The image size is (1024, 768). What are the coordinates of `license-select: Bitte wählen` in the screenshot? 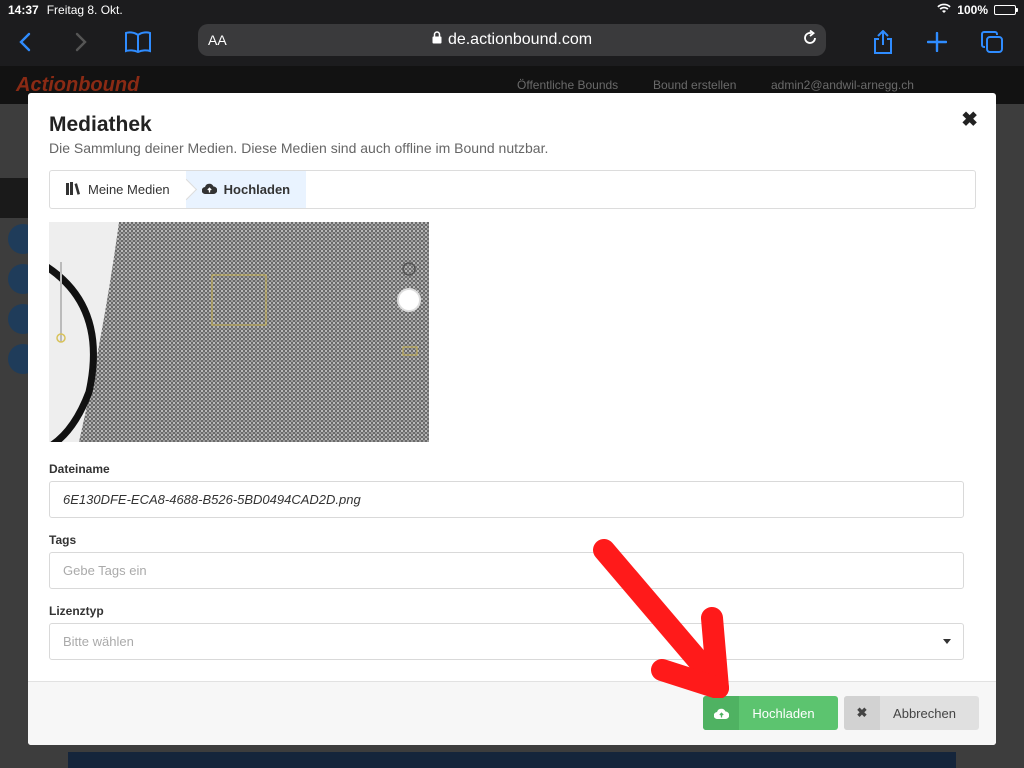 It's located at (506, 641).